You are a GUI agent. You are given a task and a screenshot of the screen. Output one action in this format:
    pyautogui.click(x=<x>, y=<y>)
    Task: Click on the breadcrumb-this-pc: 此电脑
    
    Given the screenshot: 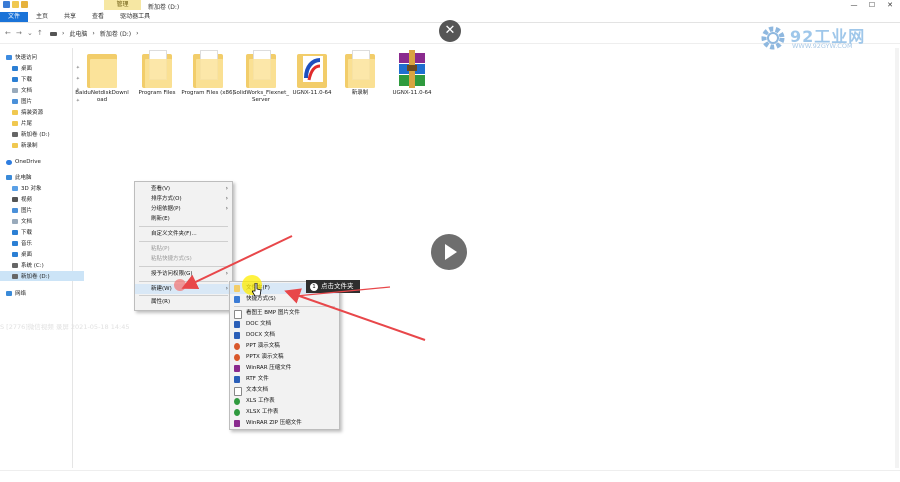 What is the action you would take?
    pyautogui.click(x=78, y=33)
    